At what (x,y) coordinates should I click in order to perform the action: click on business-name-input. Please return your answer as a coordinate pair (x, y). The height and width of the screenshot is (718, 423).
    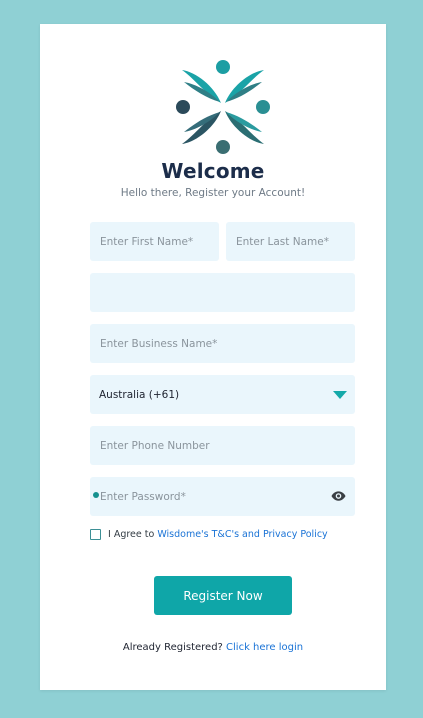
    Looking at the image, I should click on (222, 343).